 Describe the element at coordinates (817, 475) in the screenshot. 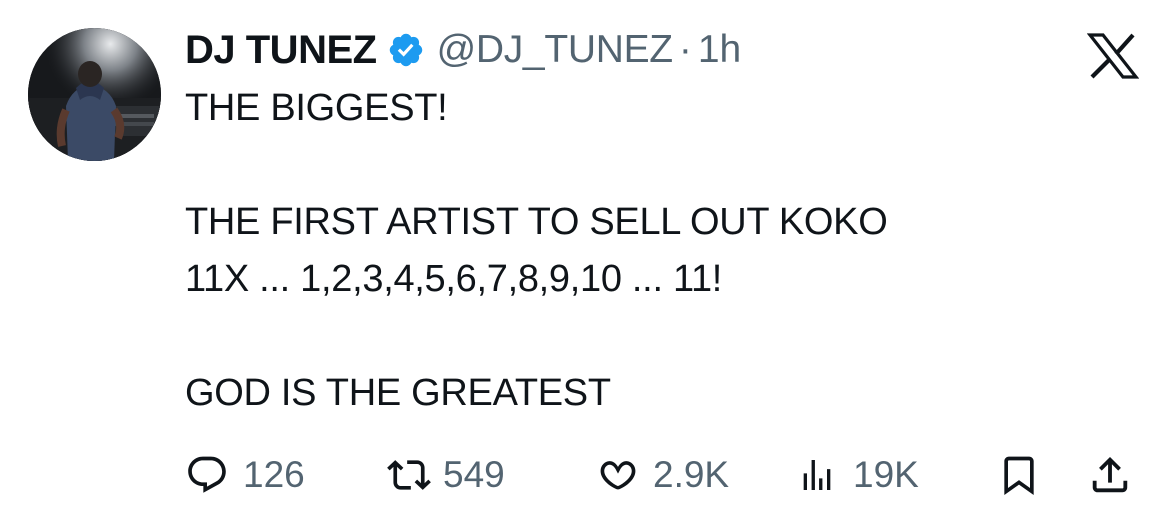

I see `views-icon` at that location.